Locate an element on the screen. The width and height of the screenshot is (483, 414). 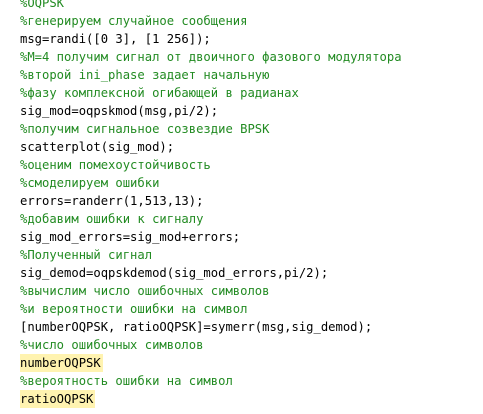
comment-text: %генерируем случайное сообщения is located at coordinates (134, 21).